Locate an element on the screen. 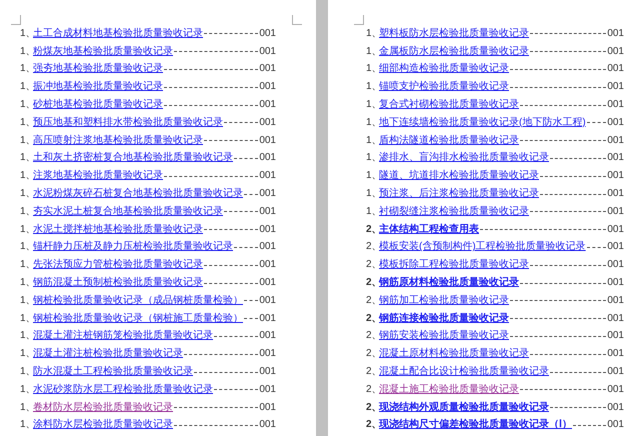 This screenshot has height=436, width=640. toc-link: 振冲地基检验批质量验收记录 is located at coordinates (98, 87).